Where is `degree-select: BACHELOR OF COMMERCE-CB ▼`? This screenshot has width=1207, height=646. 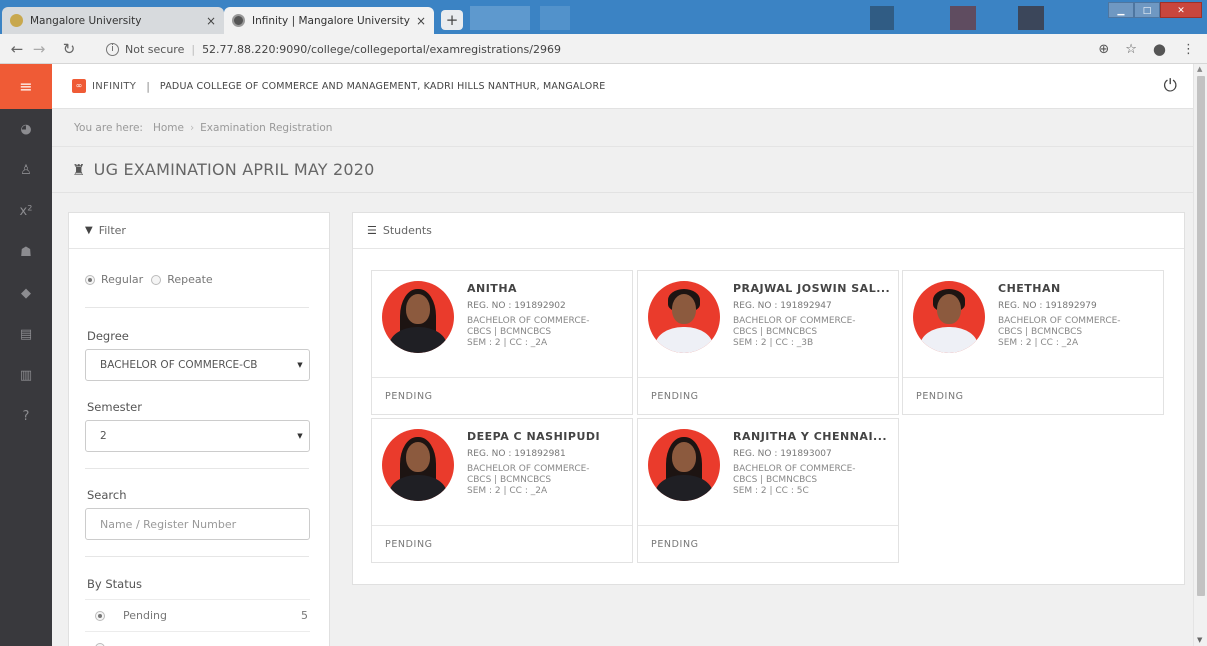
degree-select: BACHELOR OF COMMERCE-CB ▼ is located at coordinates (197, 365).